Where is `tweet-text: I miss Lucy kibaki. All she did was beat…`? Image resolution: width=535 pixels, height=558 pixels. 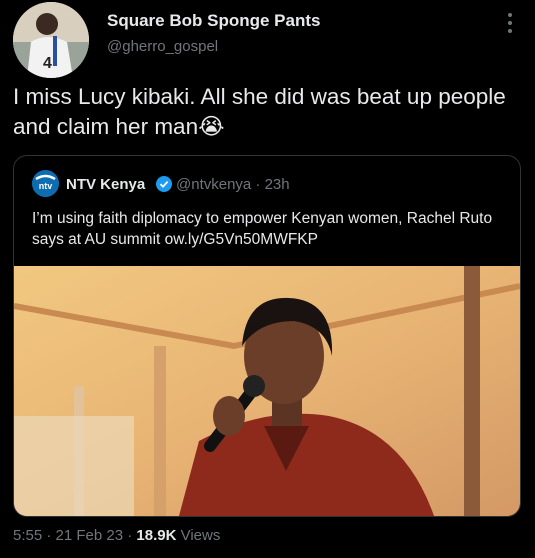
tweet-text: I miss Lucy kibaki. All she did was beat… is located at coordinates (259, 111).